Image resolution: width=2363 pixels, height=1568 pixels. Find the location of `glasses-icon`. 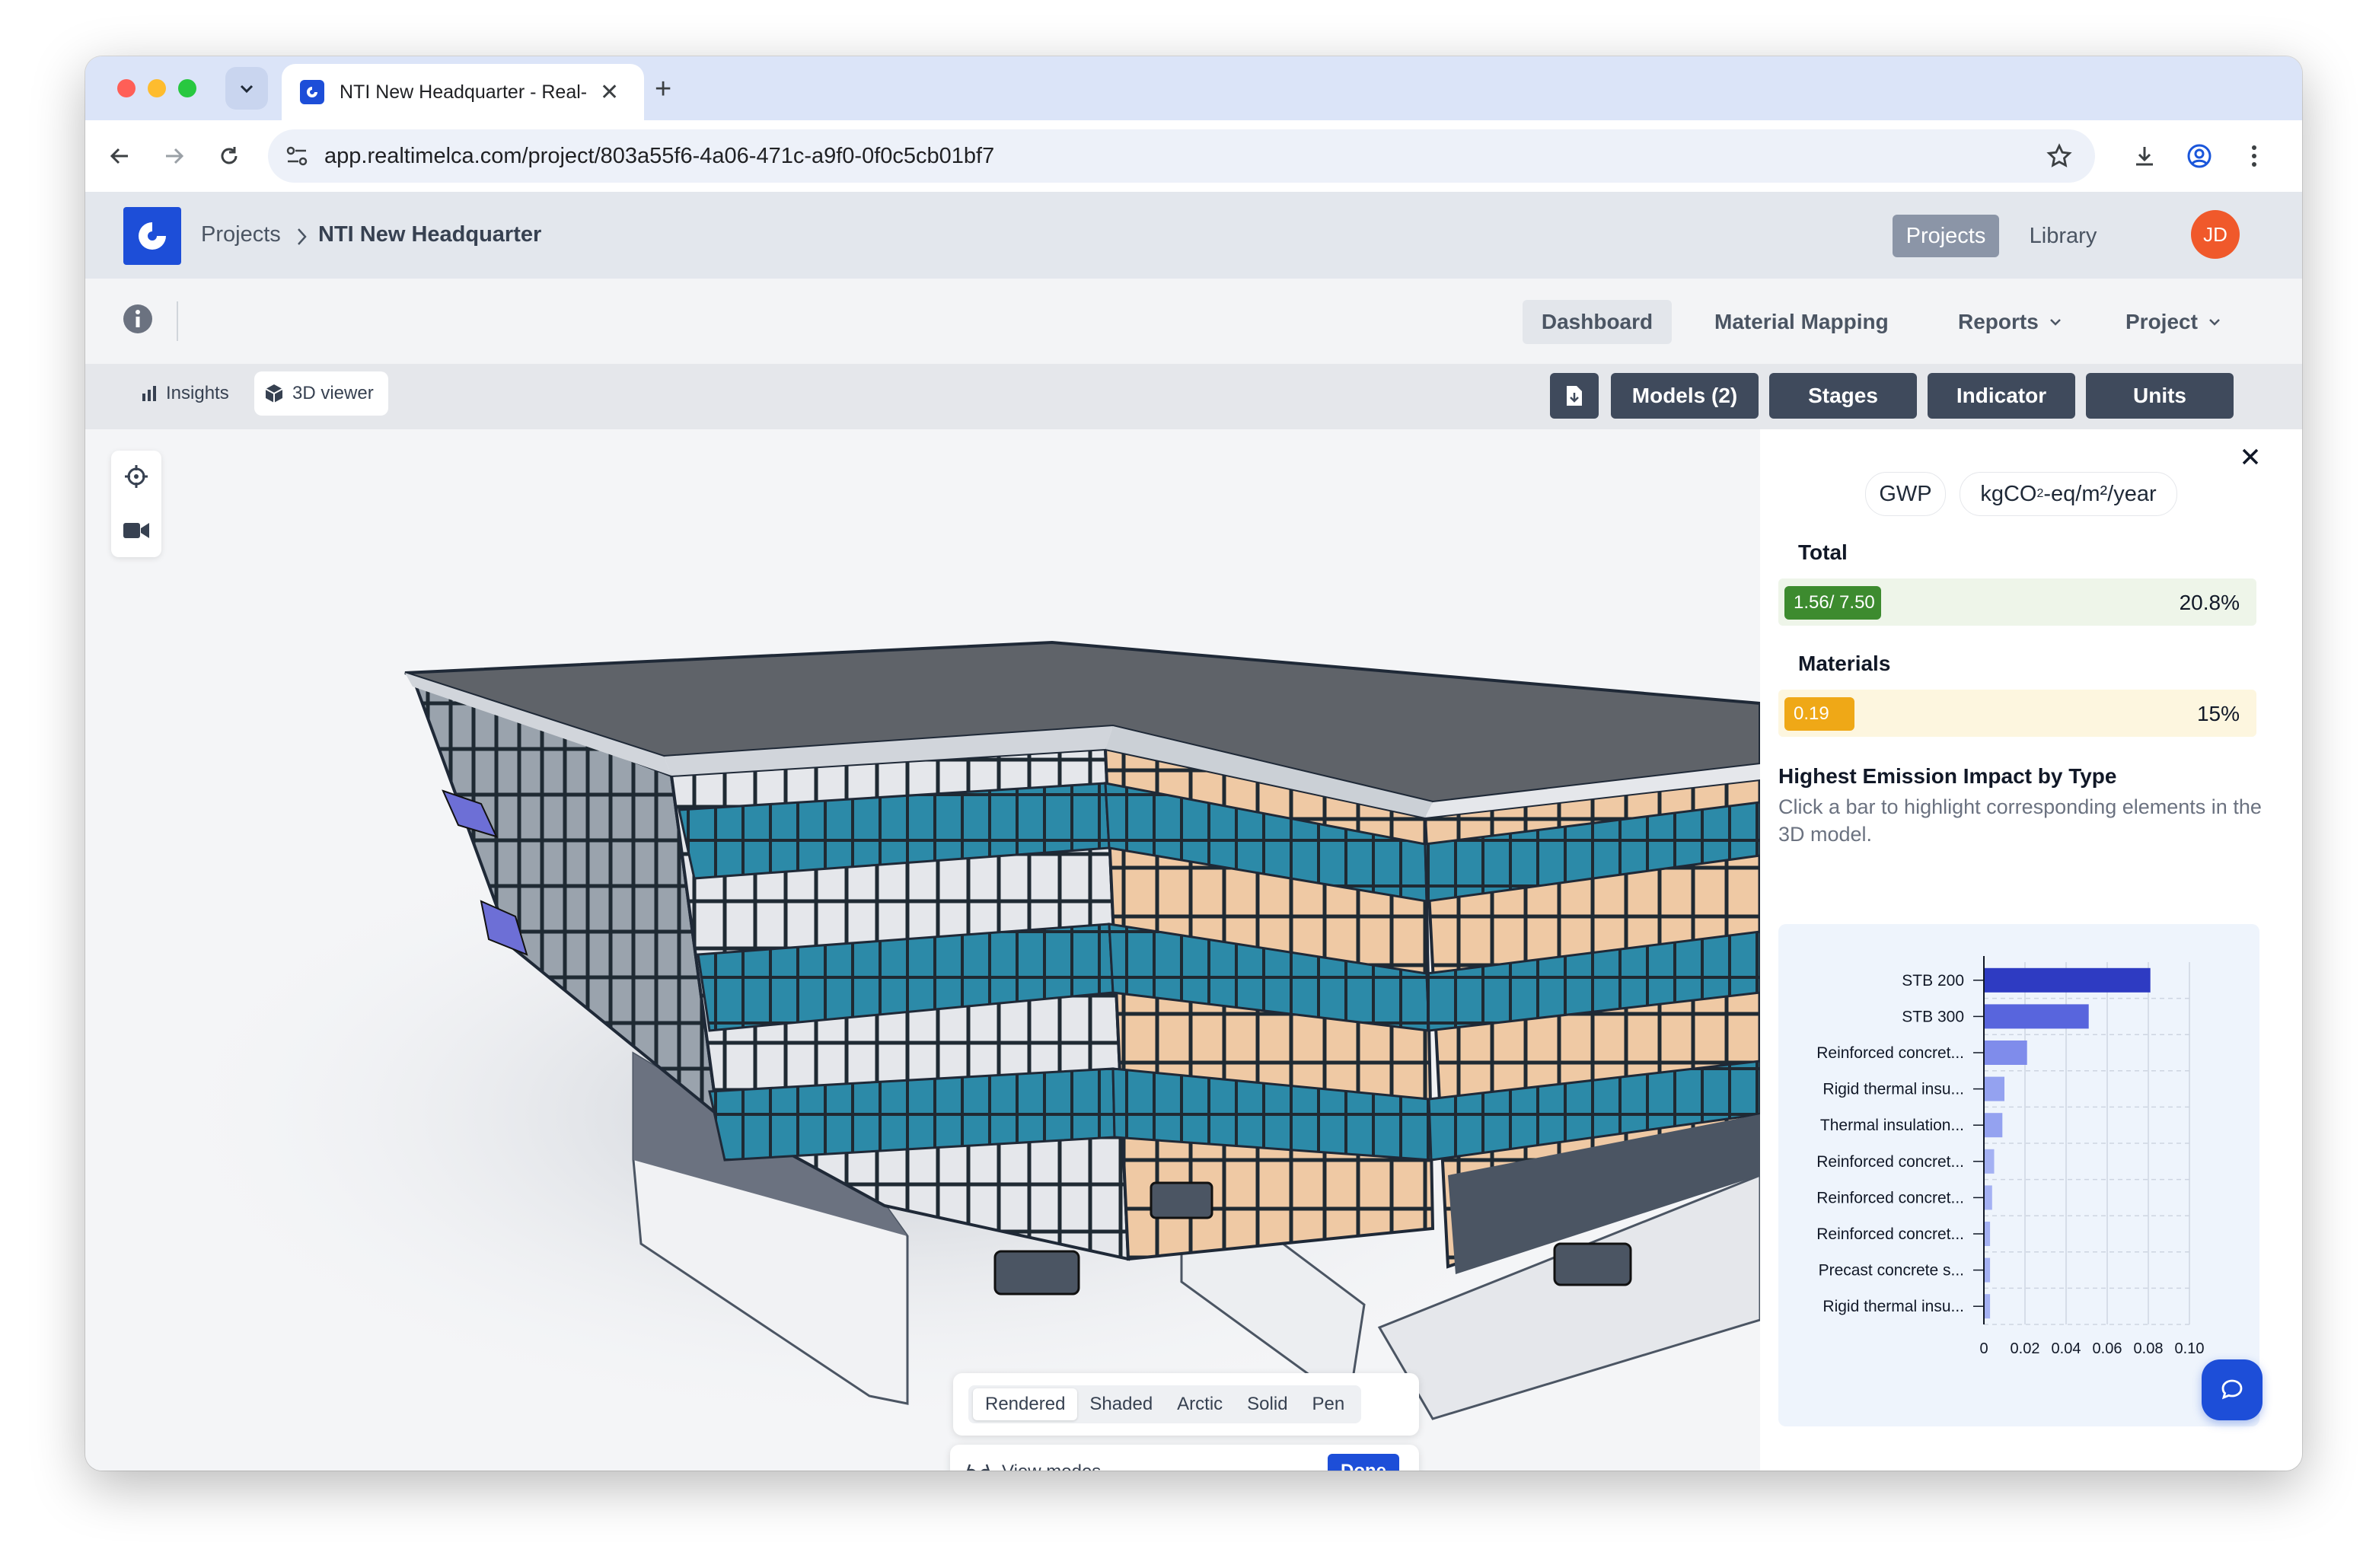

glasses-icon is located at coordinates (978, 1467).